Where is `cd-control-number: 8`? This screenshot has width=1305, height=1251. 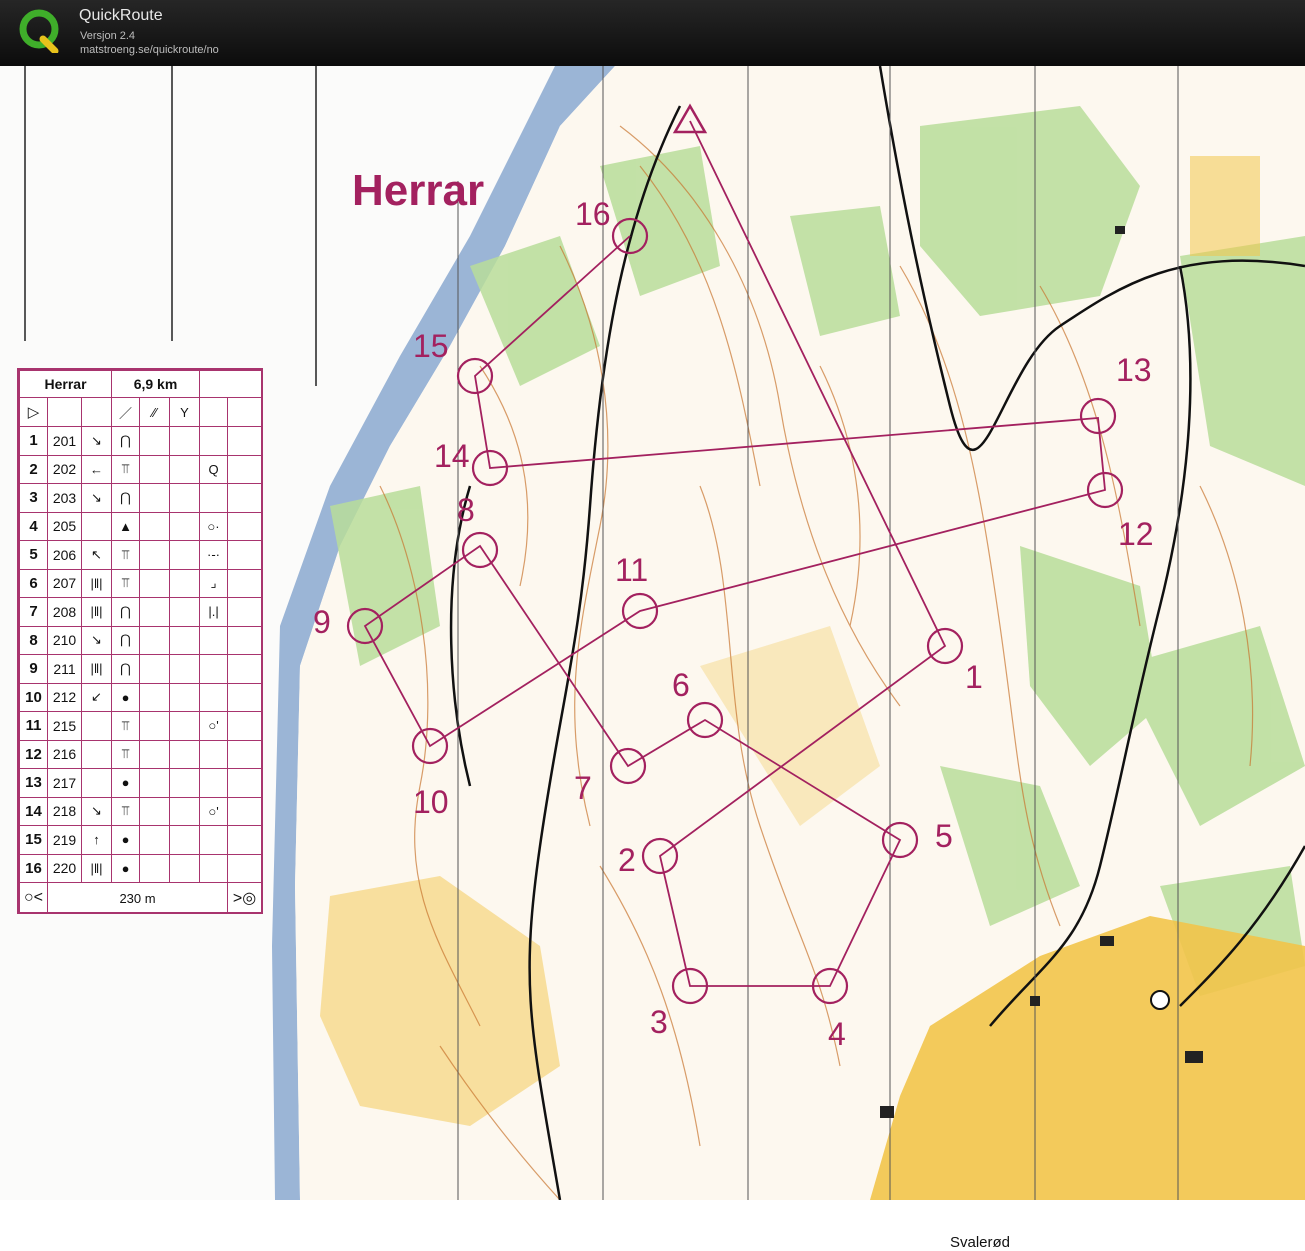 cd-control-number: 8 is located at coordinates (33, 640).